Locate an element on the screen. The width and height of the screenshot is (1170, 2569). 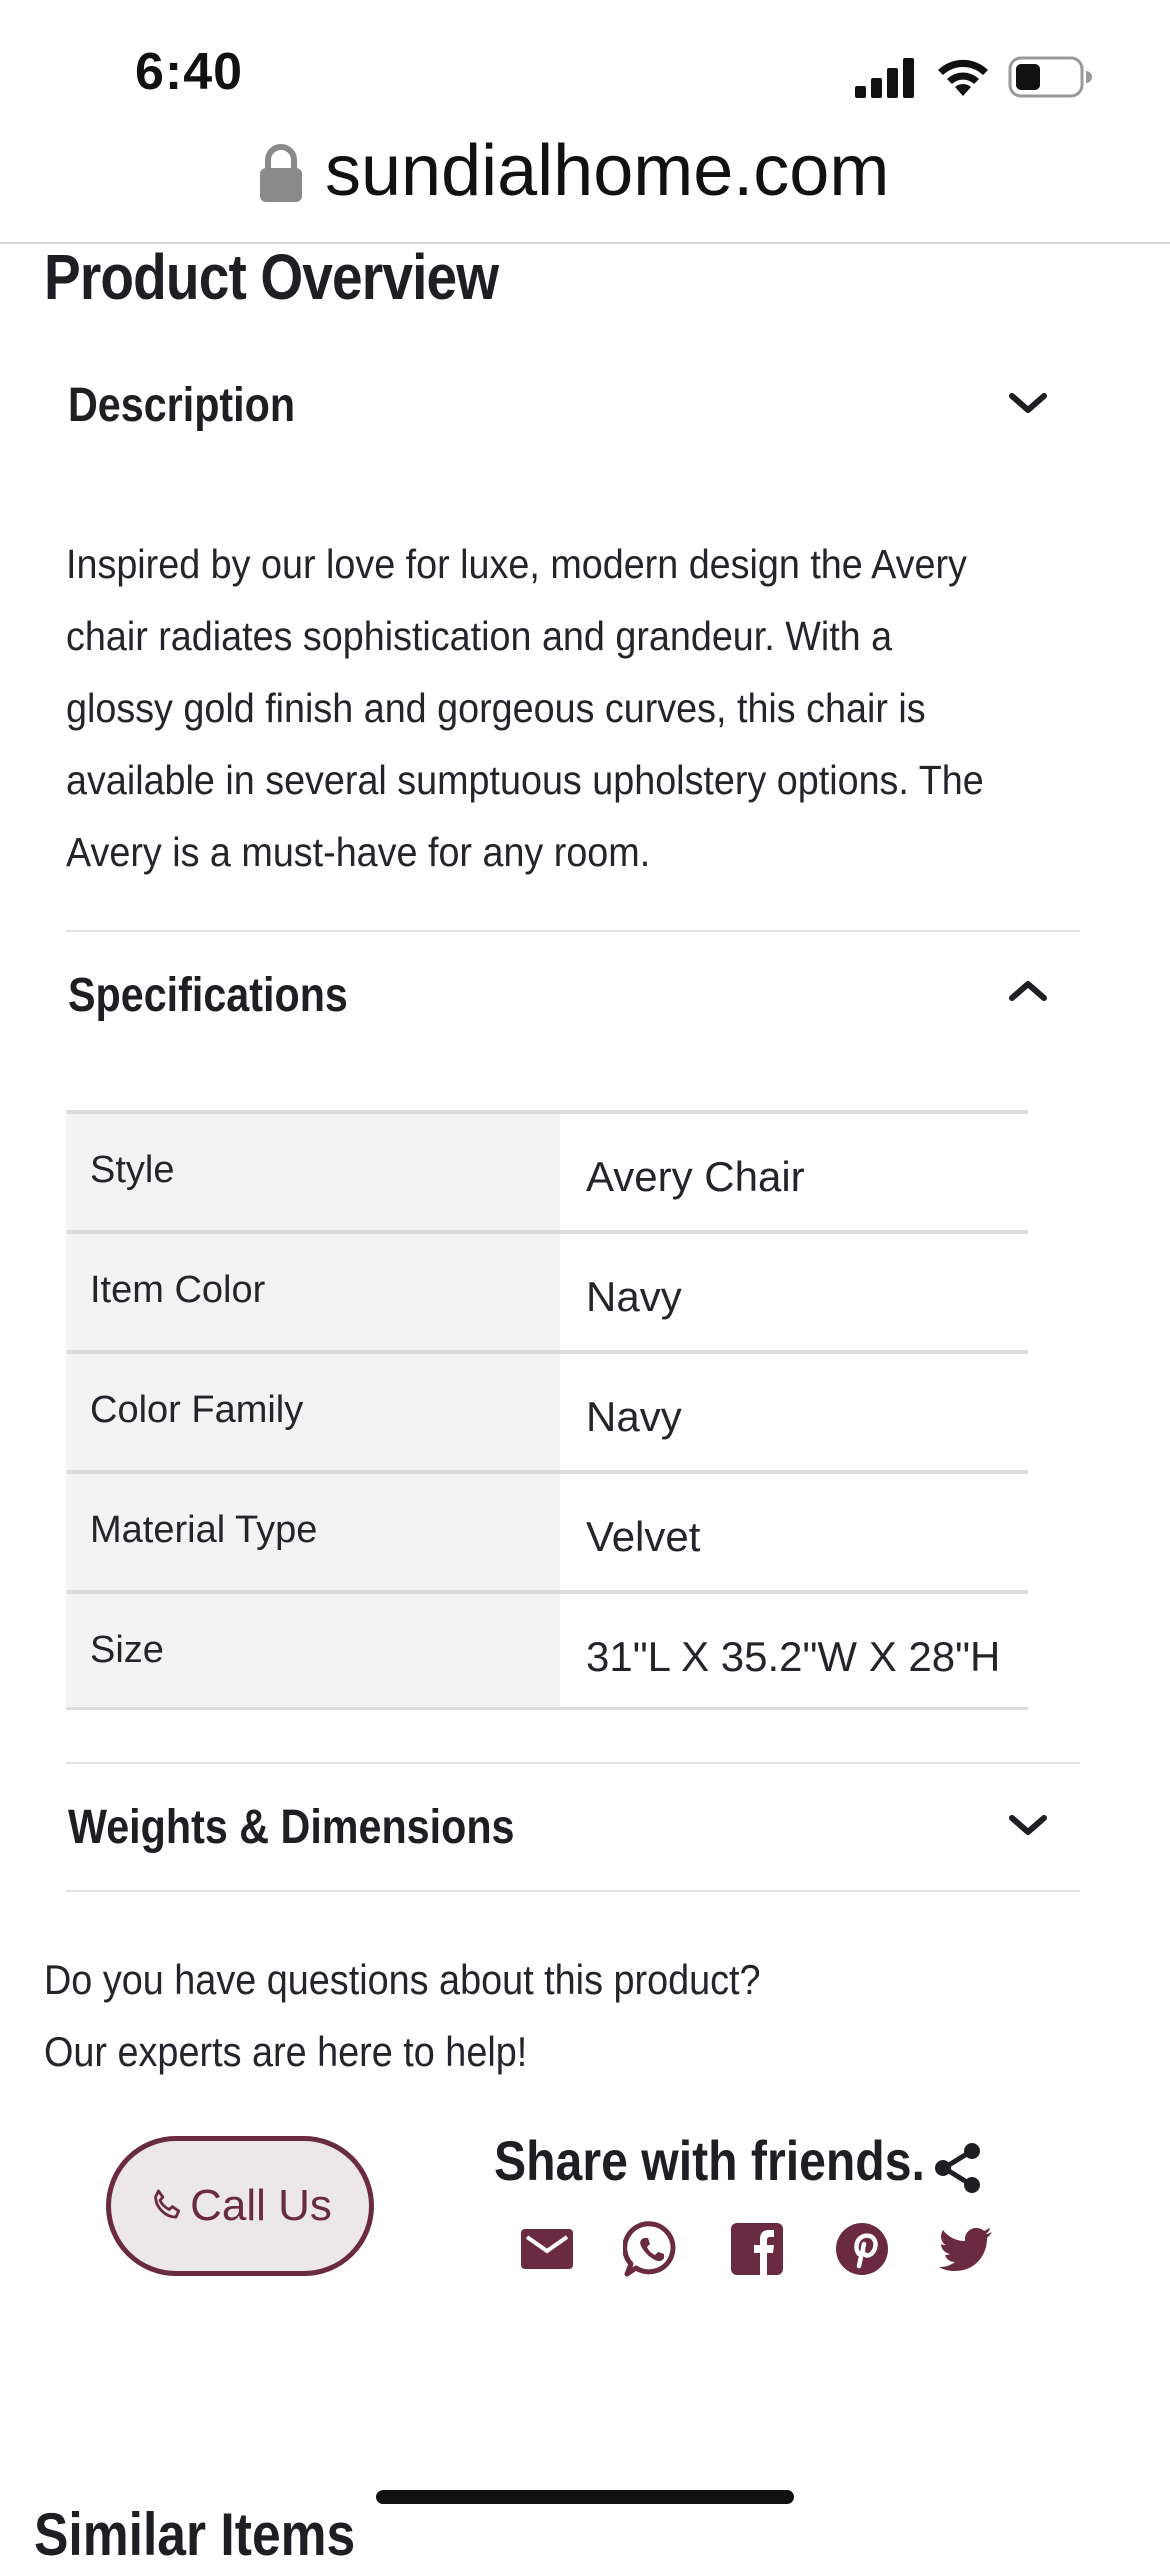
lock-icon is located at coordinates (281, 173).